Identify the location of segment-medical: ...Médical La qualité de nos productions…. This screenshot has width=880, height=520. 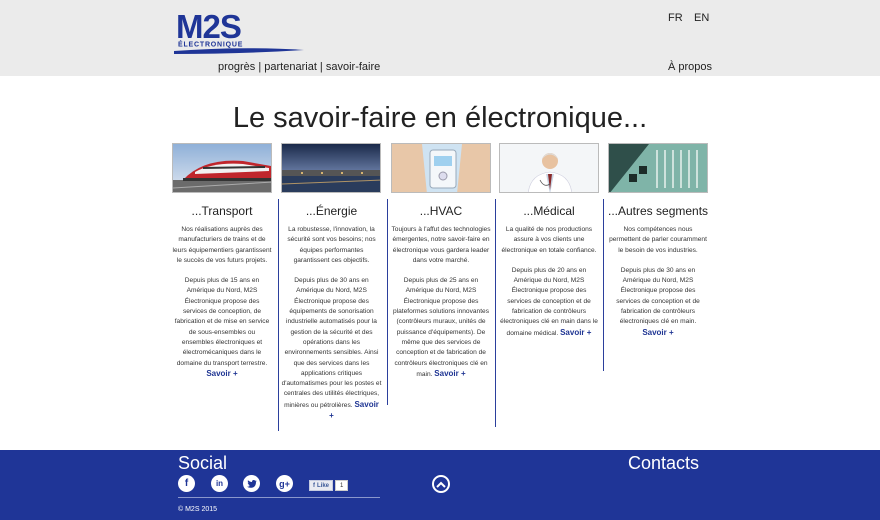
(549, 241).